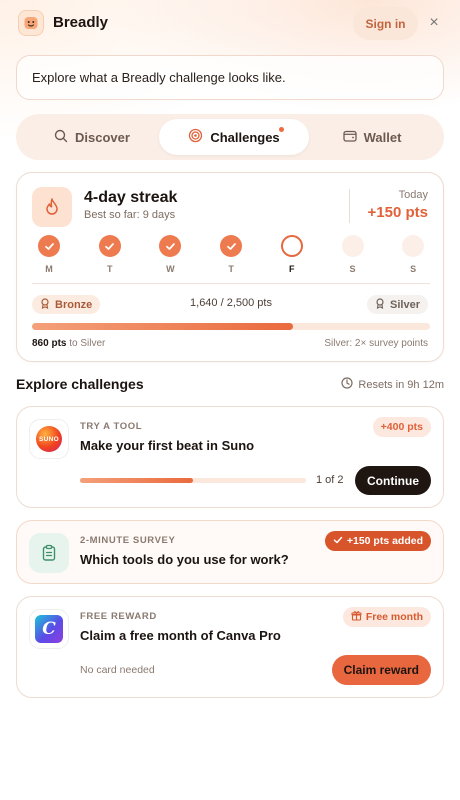 The height and width of the screenshot is (800, 460). I want to click on day-2: W, so click(170, 254).